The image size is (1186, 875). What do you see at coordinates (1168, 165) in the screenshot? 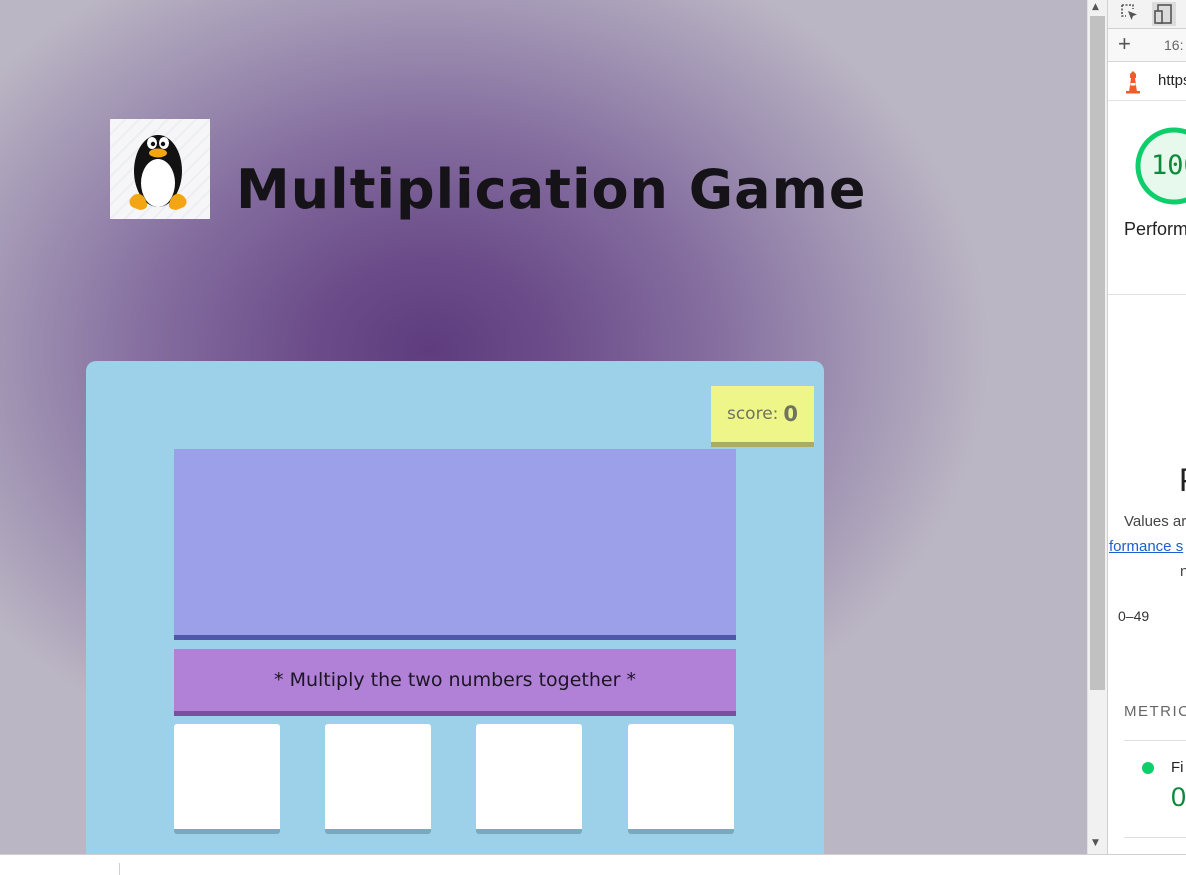
I see `performance-score-value: 100` at bounding box center [1168, 165].